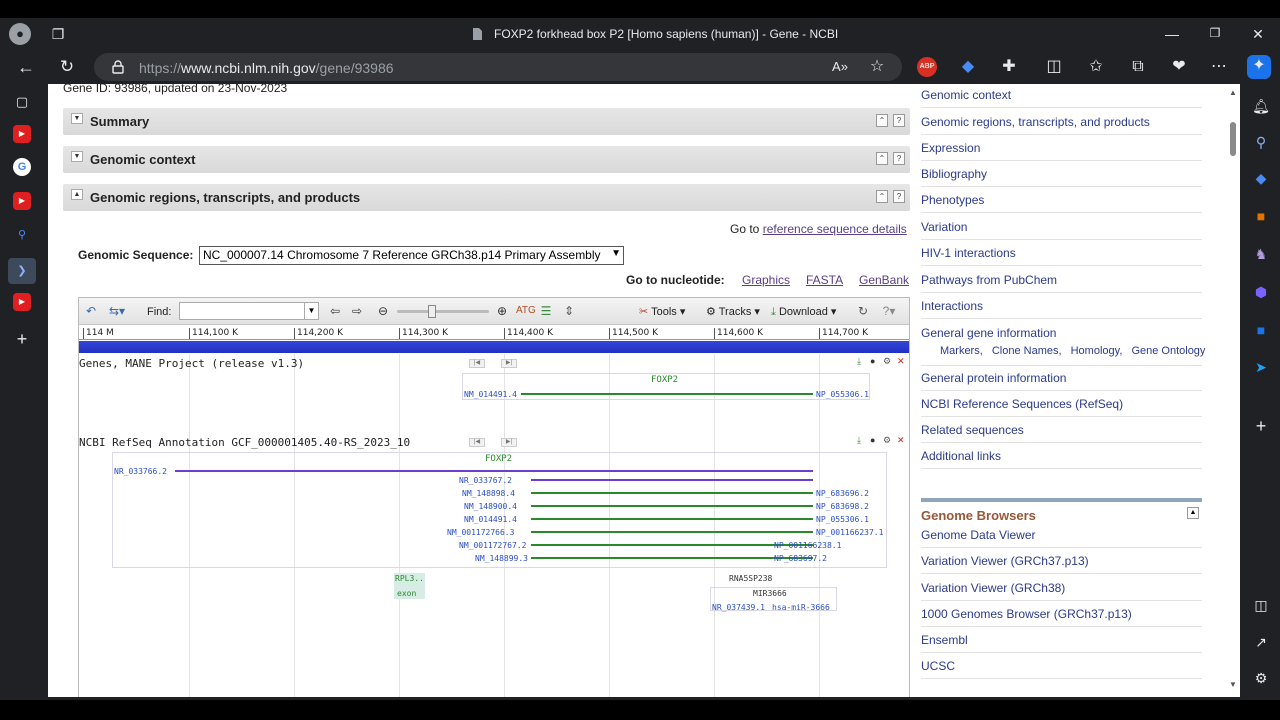 This screenshot has width=1280, height=720. I want to click on zoom-slider-handle, so click(432, 311).